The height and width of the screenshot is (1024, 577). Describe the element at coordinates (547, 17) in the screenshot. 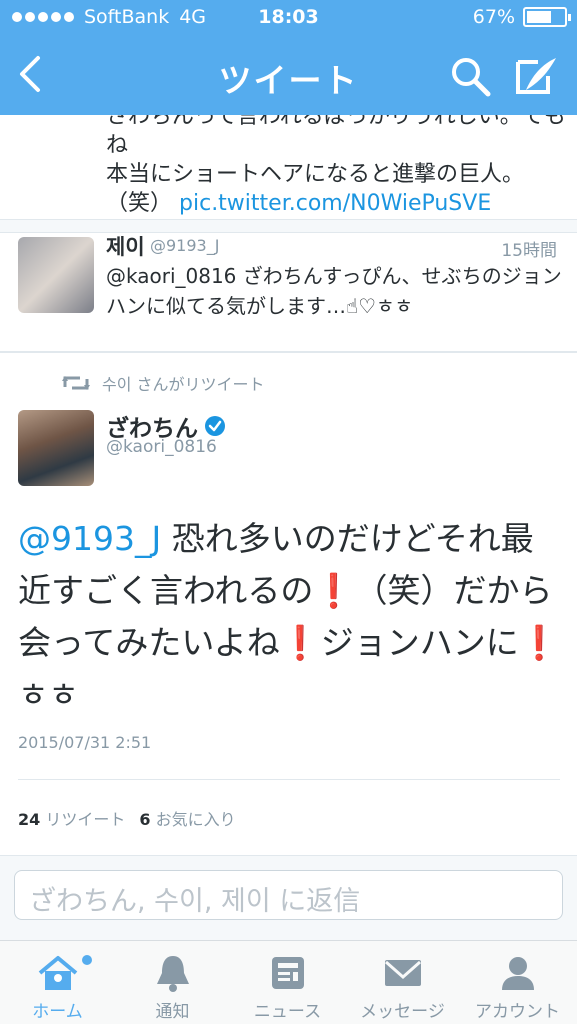

I see `battery-icon` at that location.